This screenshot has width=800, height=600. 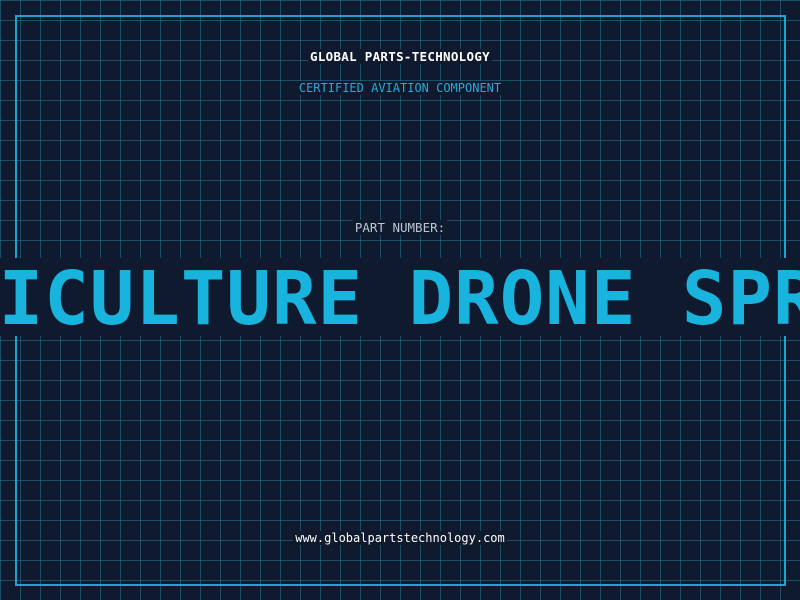 I want to click on certification-tagline: CERTIFIED AVIATION COMPONENT, so click(x=400, y=88).